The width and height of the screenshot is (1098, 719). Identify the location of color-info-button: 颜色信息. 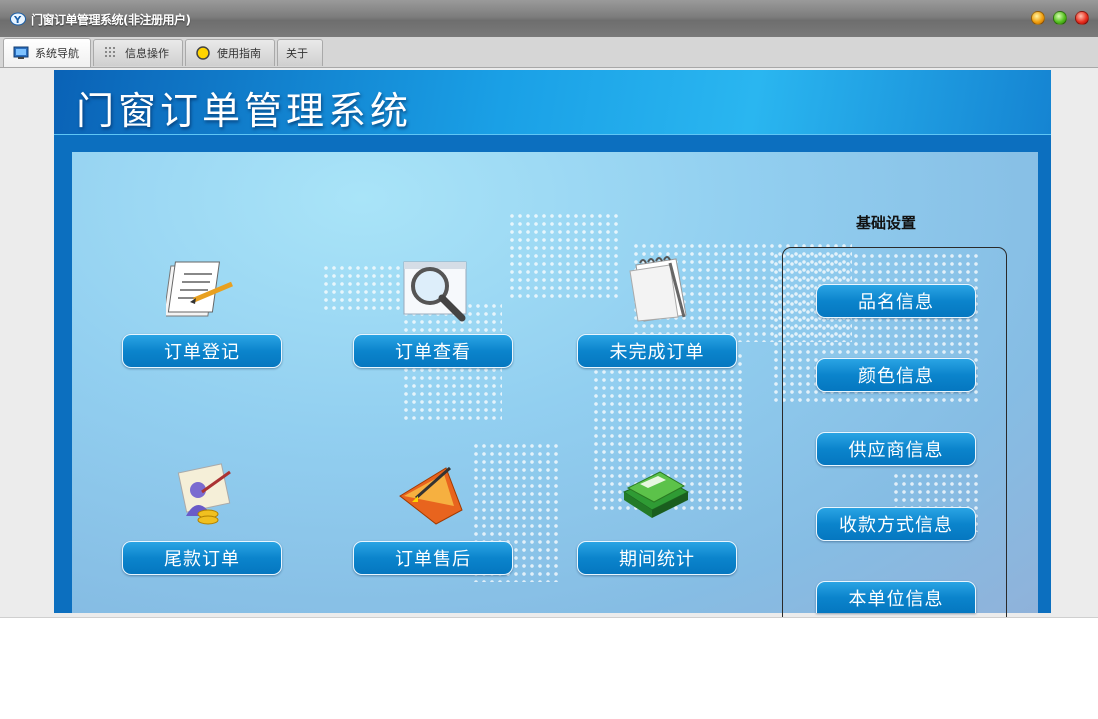
(896, 375).